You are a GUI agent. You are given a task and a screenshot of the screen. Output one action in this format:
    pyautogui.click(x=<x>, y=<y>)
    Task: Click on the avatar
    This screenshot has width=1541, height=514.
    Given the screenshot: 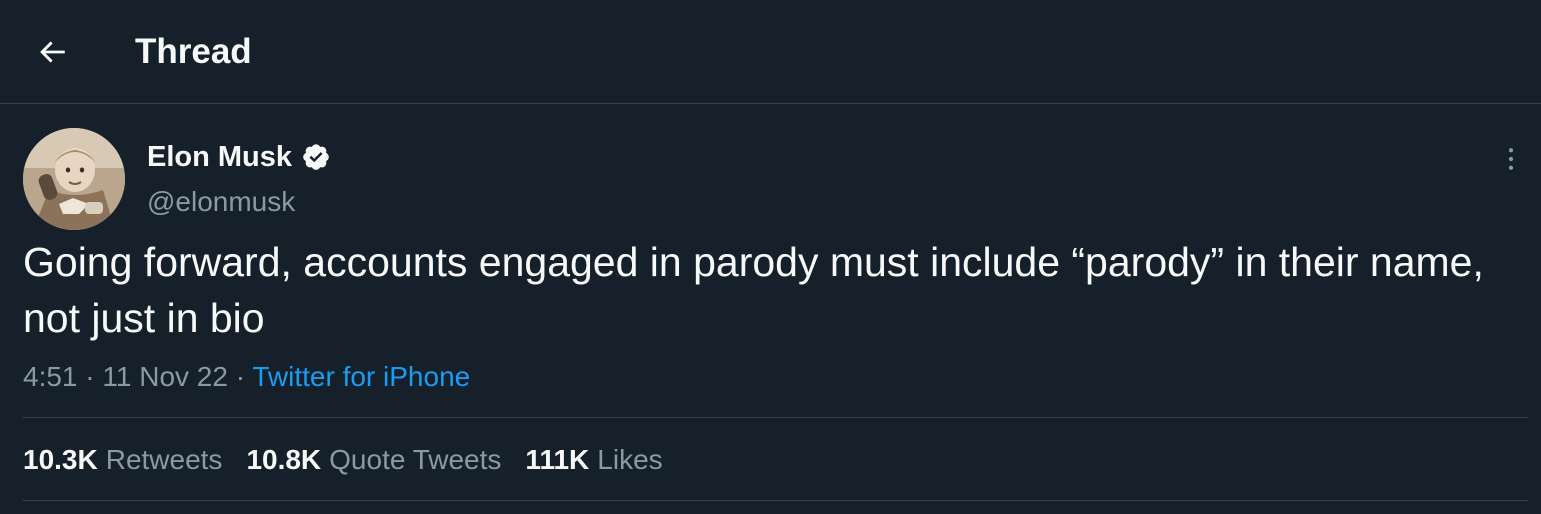 What is the action you would take?
    pyautogui.click(x=74, y=179)
    